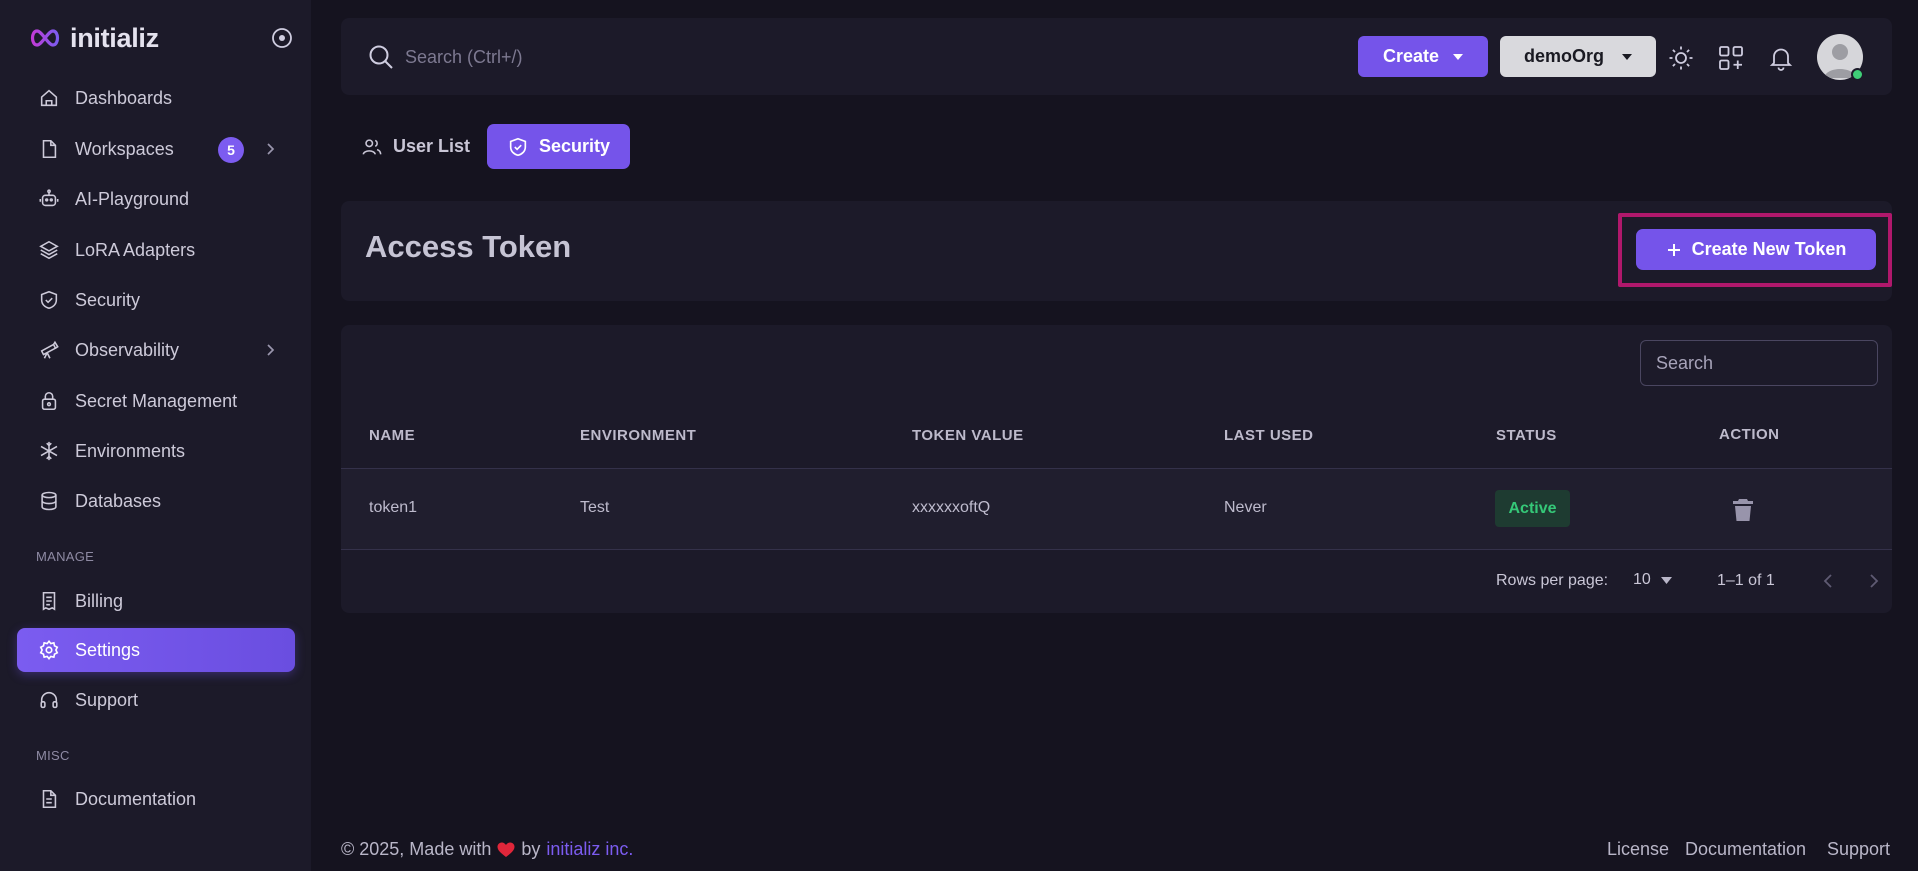 This screenshot has width=1918, height=871. I want to click on sidebar-item-billing: Billing, so click(156, 601).